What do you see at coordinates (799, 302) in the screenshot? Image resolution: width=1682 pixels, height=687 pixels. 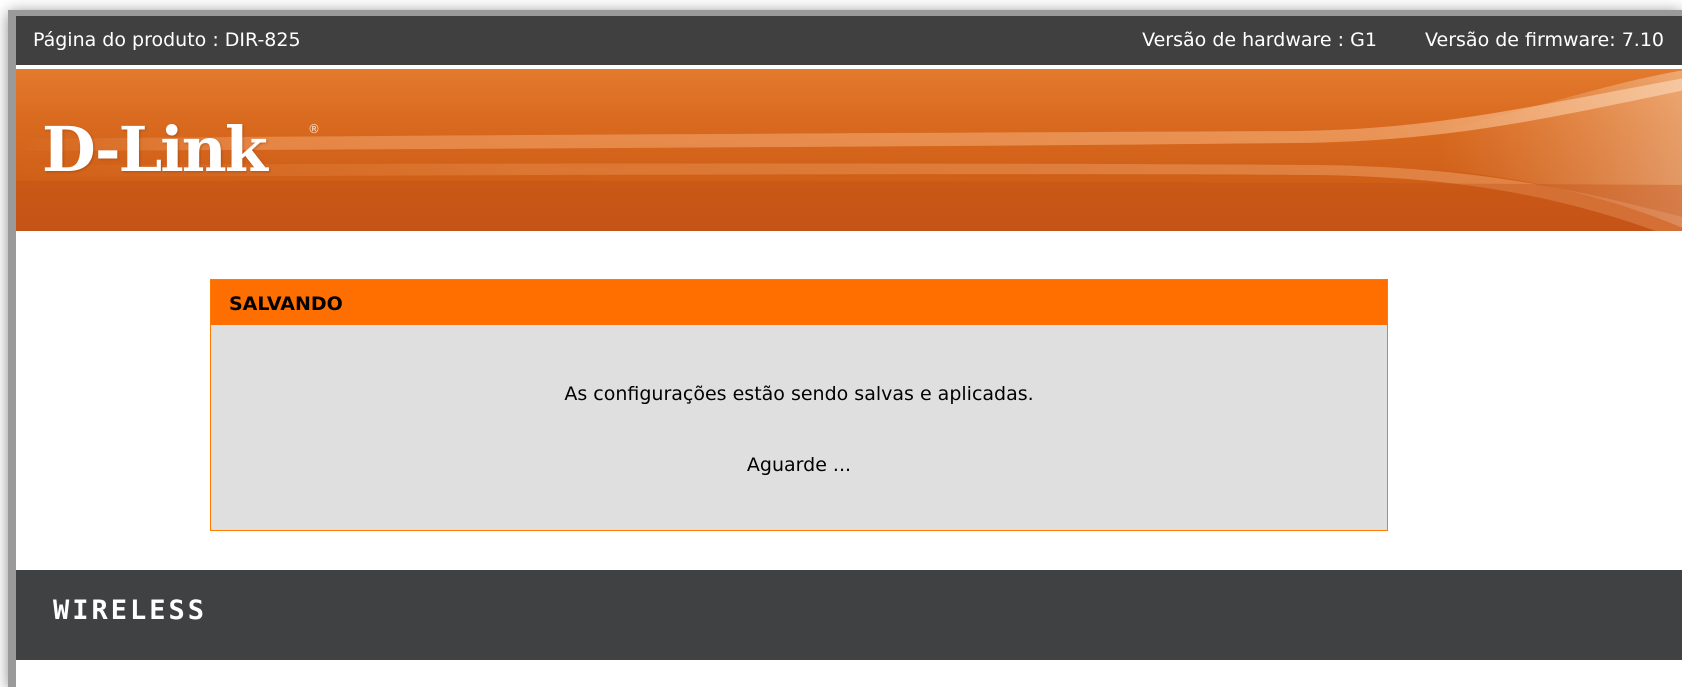 I see `saving-panel-title: SALVANDO` at bounding box center [799, 302].